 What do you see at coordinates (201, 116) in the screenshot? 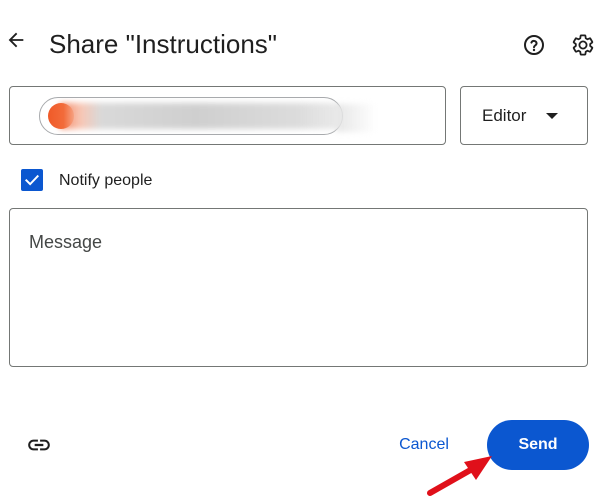
I see `redacted-recipient-text` at bounding box center [201, 116].